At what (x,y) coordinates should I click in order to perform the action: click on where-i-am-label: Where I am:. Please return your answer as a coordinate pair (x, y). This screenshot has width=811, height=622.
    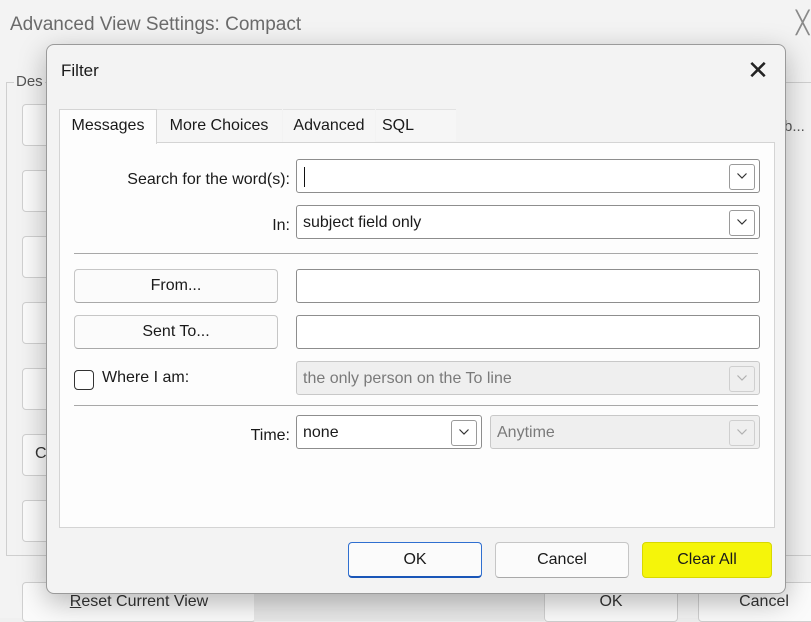
    Looking at the image, I should click on (146, 377).